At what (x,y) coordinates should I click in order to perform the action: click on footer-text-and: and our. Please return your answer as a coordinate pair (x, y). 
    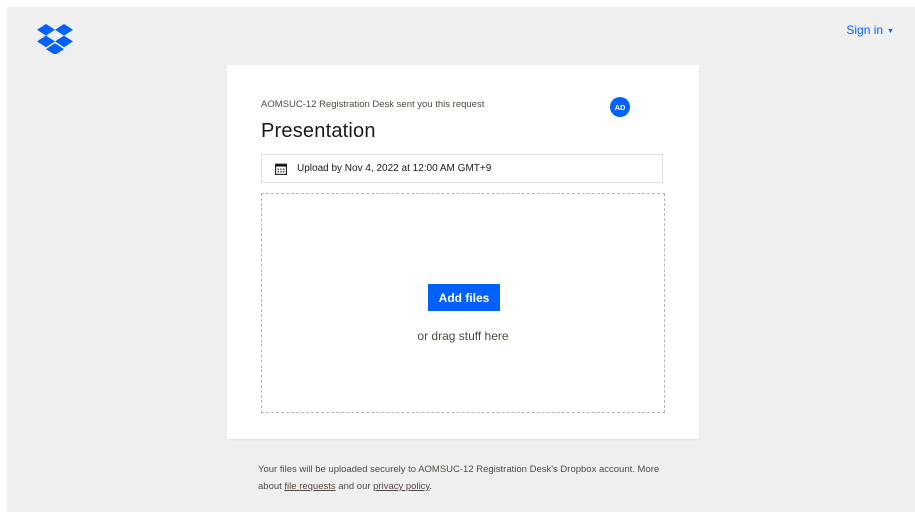
    Looking at the image, I should click on (354, 486).